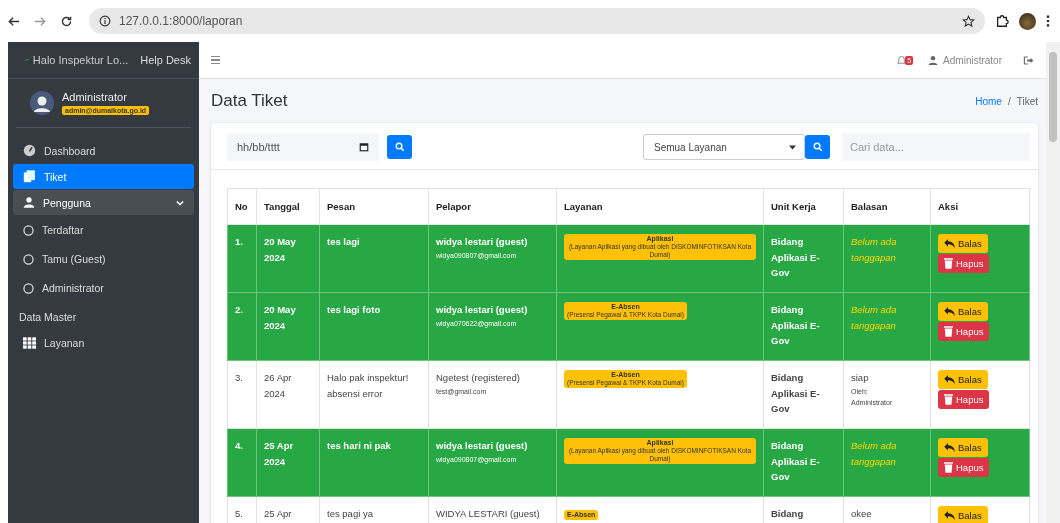 The image size is (1060, 523). I want to click on column-header: Aksi, so click(980, 206).